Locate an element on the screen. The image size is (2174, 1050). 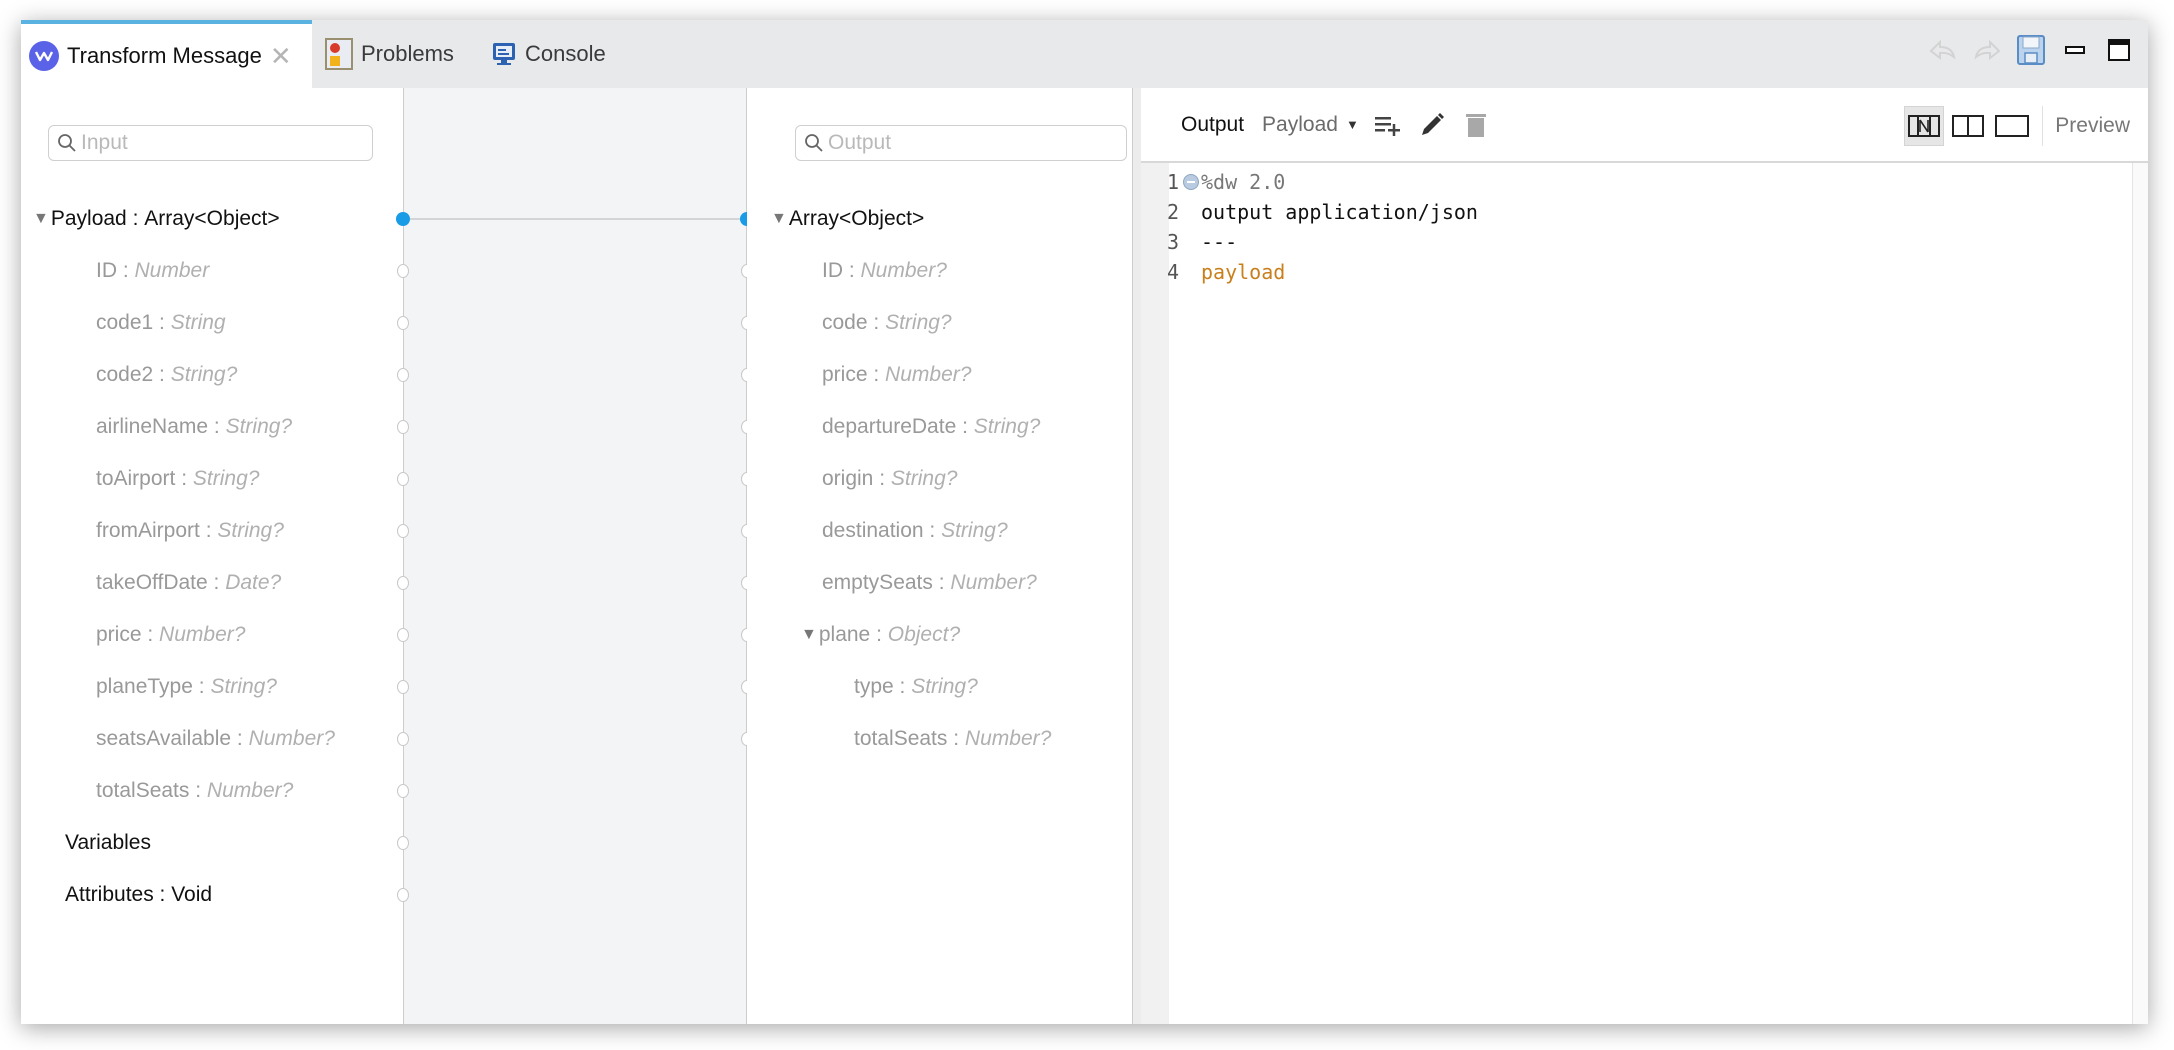
field-name: planeType is located at coordinates (144, 686).